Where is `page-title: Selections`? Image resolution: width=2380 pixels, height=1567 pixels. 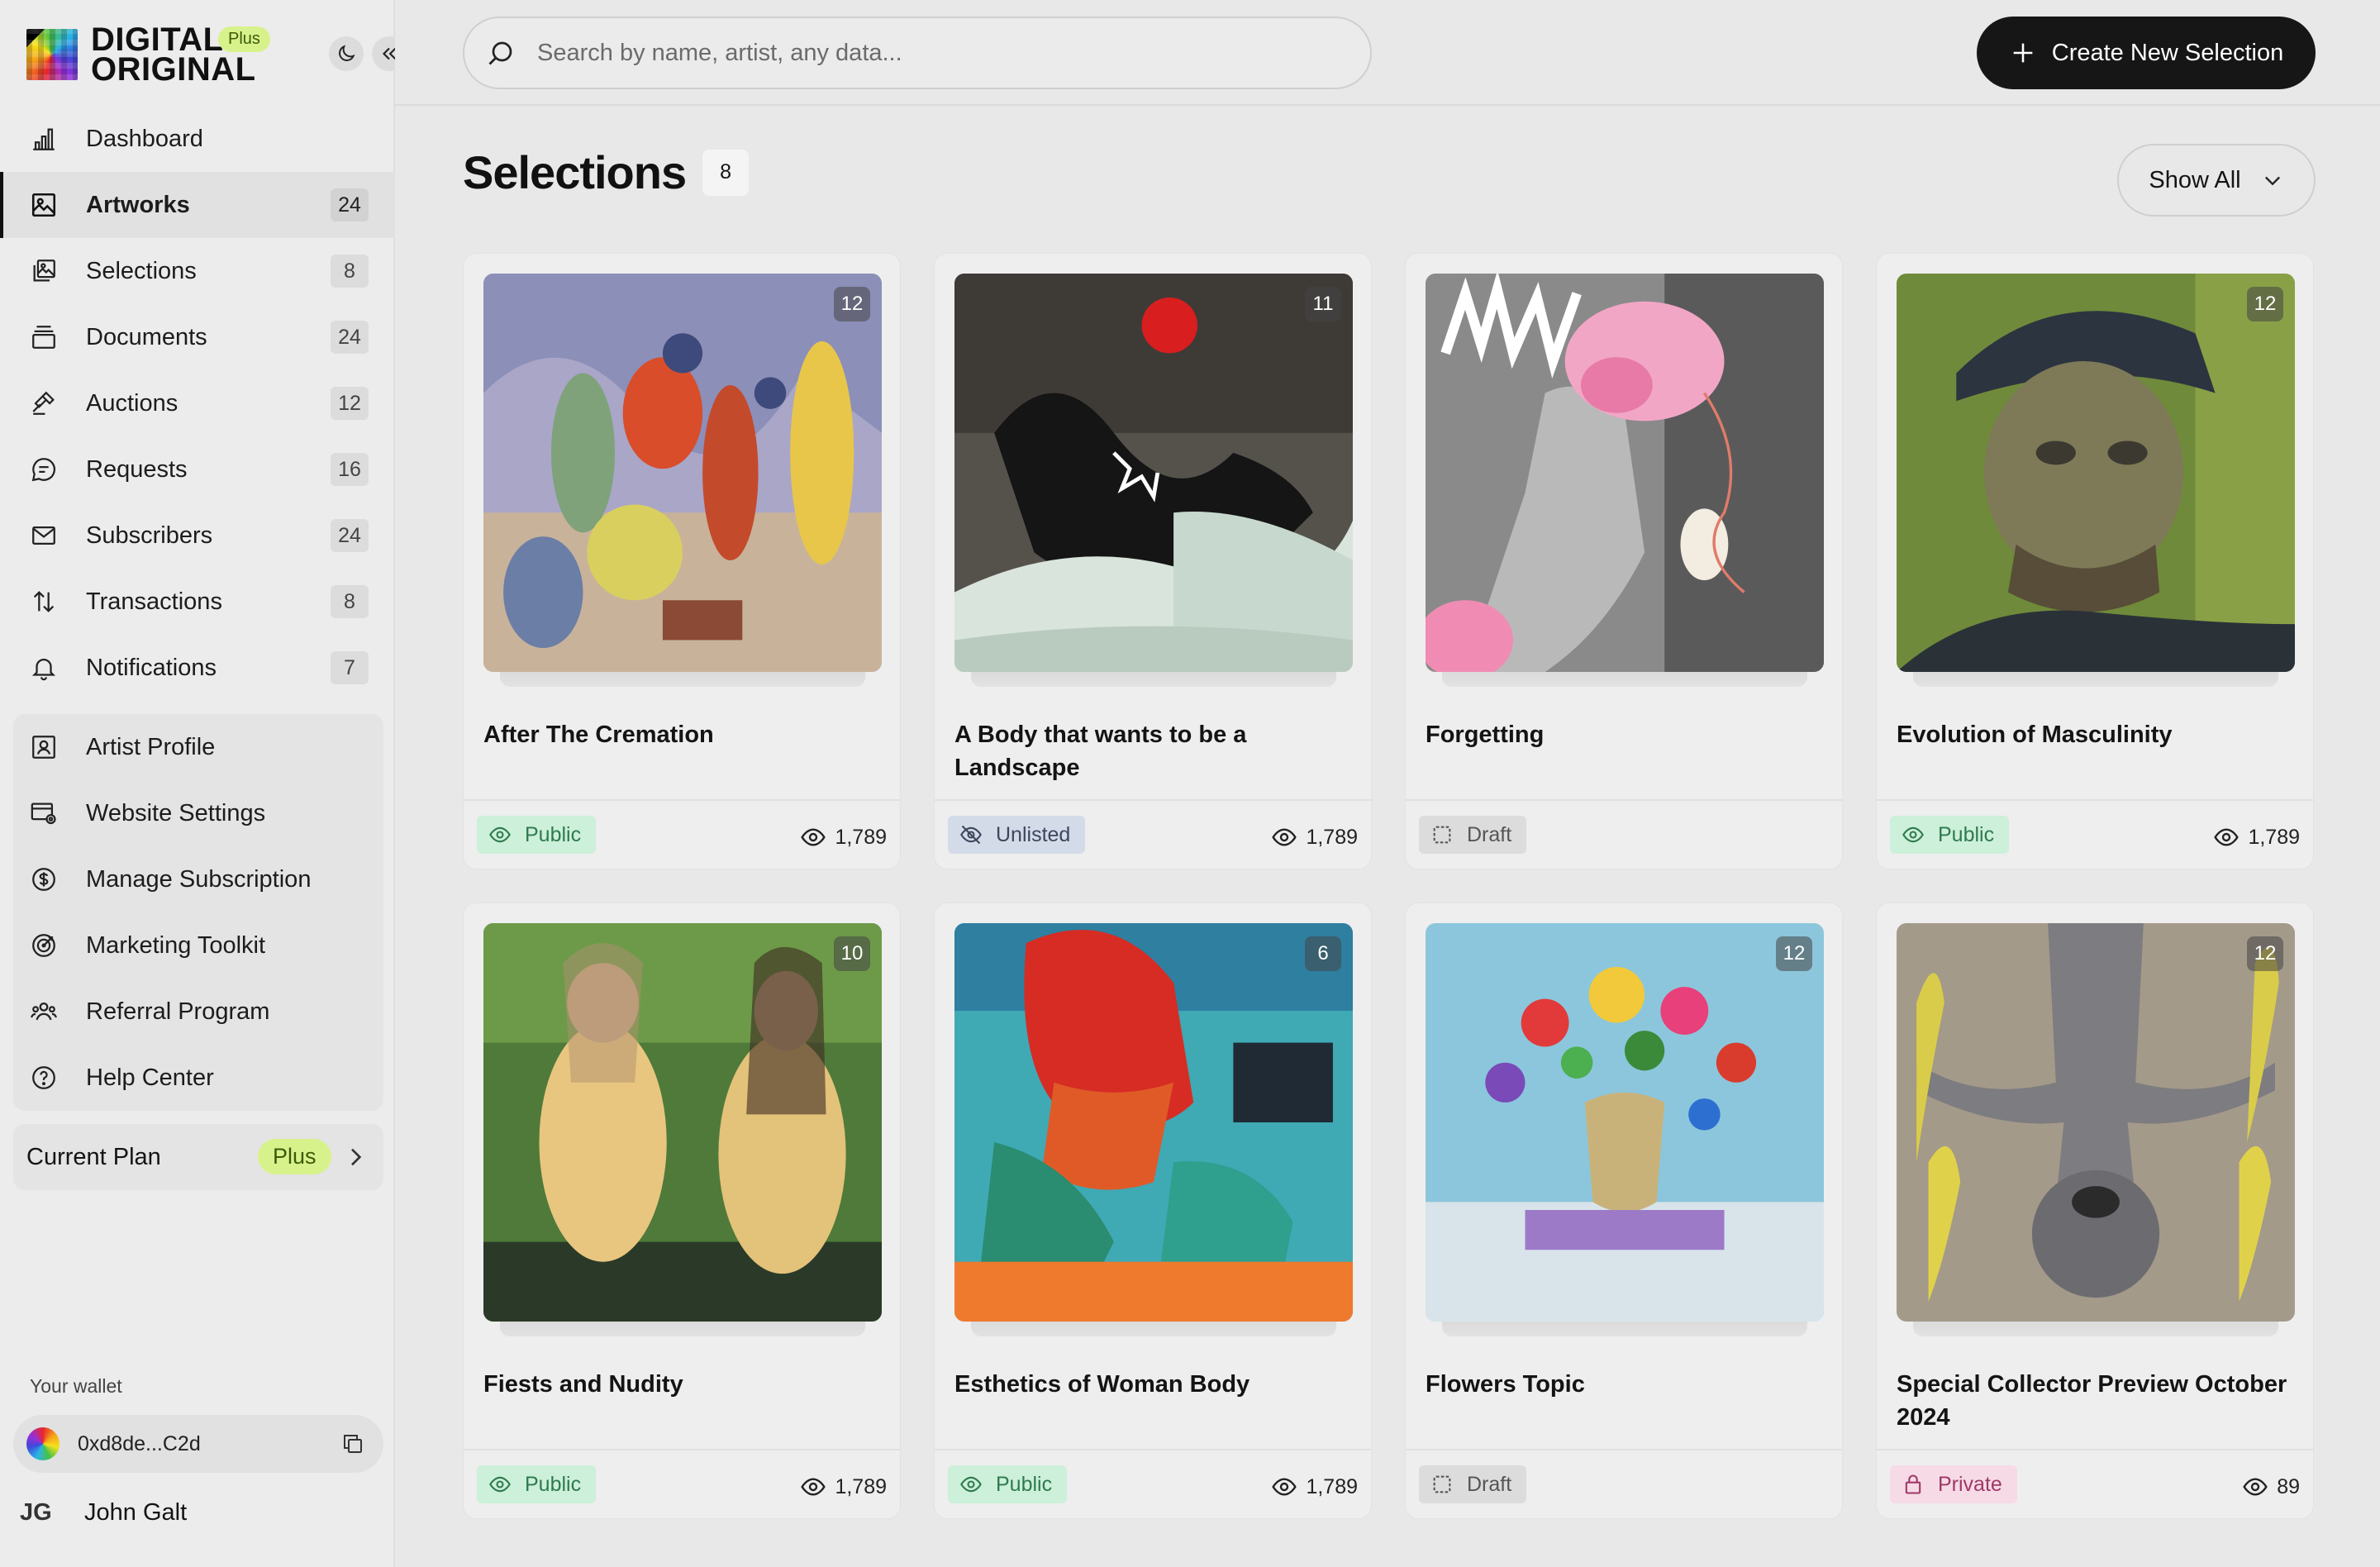
page-title: Selections is located at coordinates (575, 172).